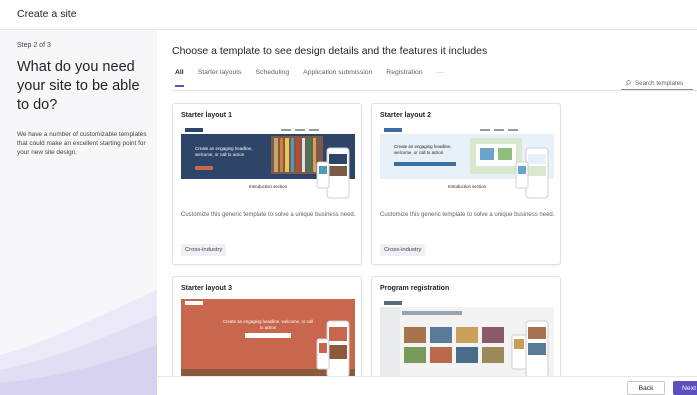  Describe the element at coordinates (404, 76) in the screenshot. I see `tab-registration: Registration` at that location.